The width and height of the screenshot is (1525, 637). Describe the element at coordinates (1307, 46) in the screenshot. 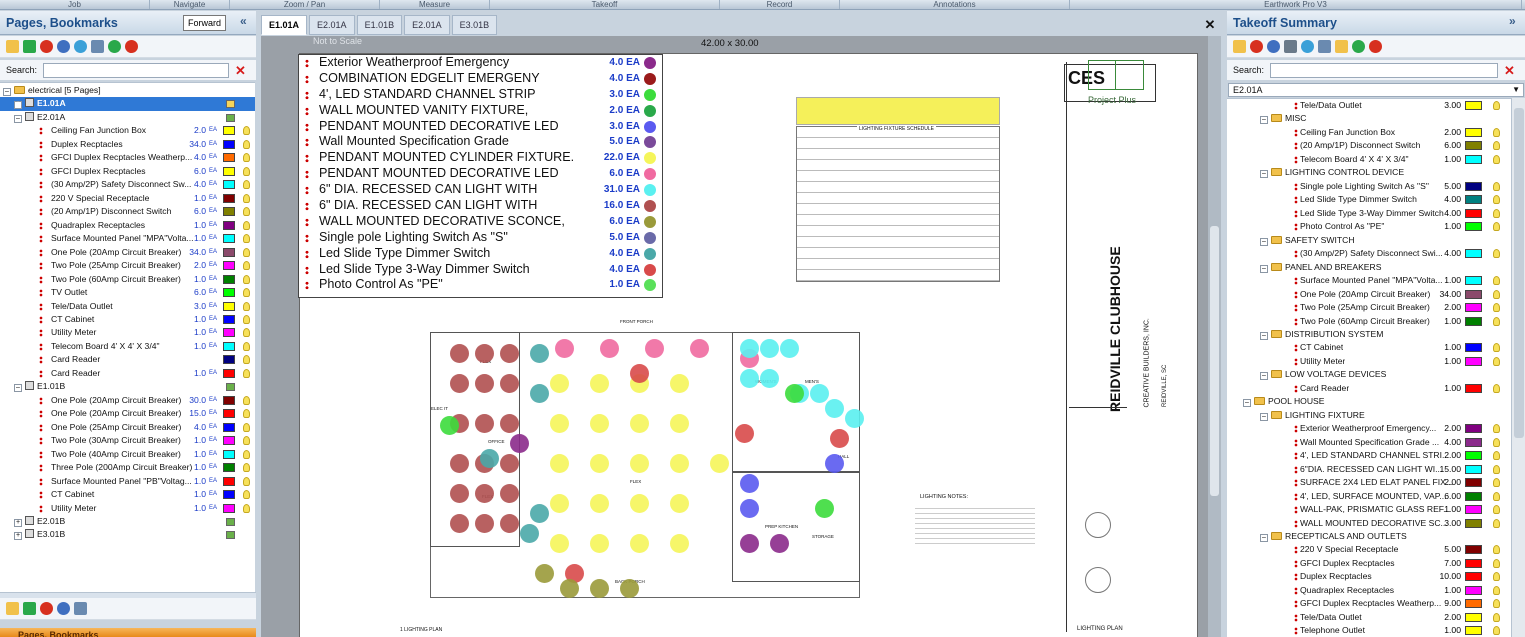

I see `refresh-icon` at that location.